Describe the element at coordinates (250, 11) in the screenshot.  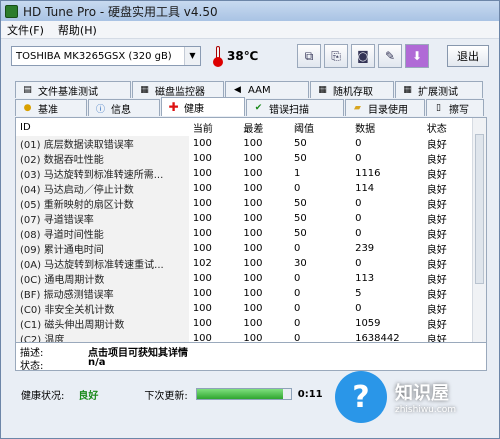
I see `title-bar: HD Tune Pro - 硬盘实用工具 v4.50` at that location.